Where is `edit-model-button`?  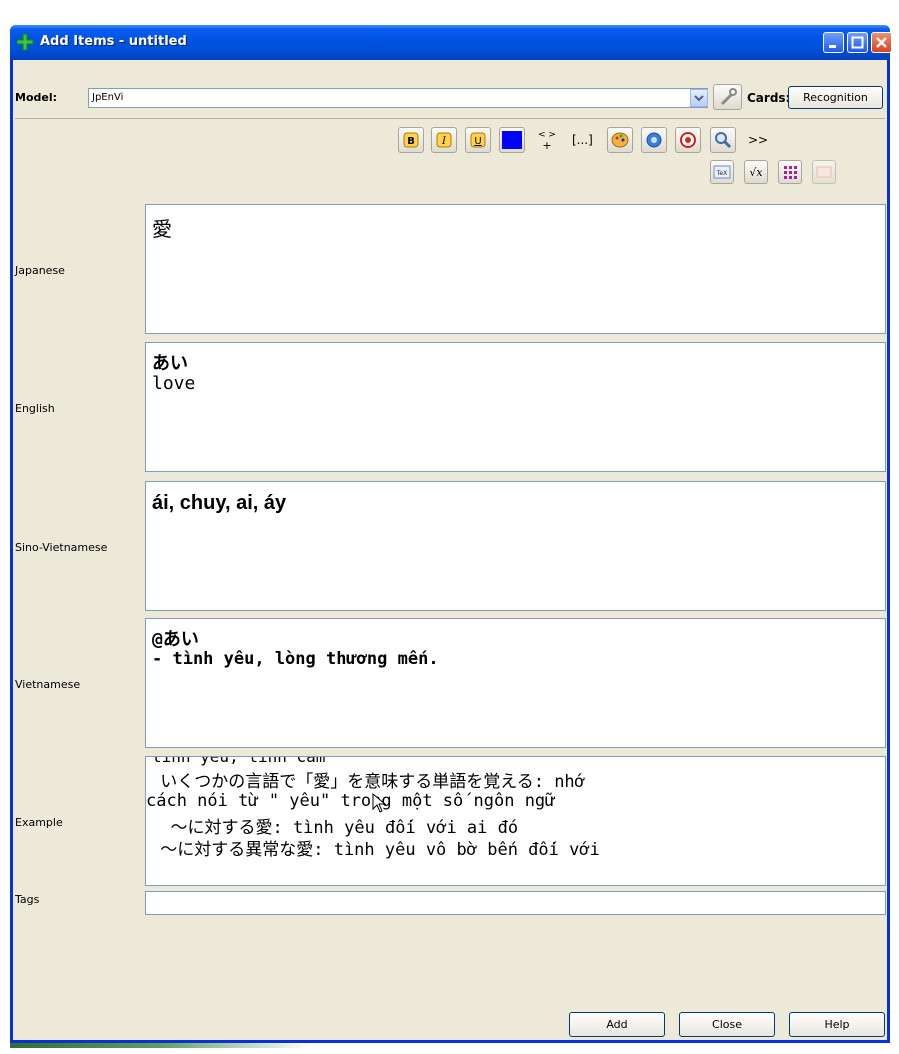 edit-model-button is located at coordinates (727, 97).